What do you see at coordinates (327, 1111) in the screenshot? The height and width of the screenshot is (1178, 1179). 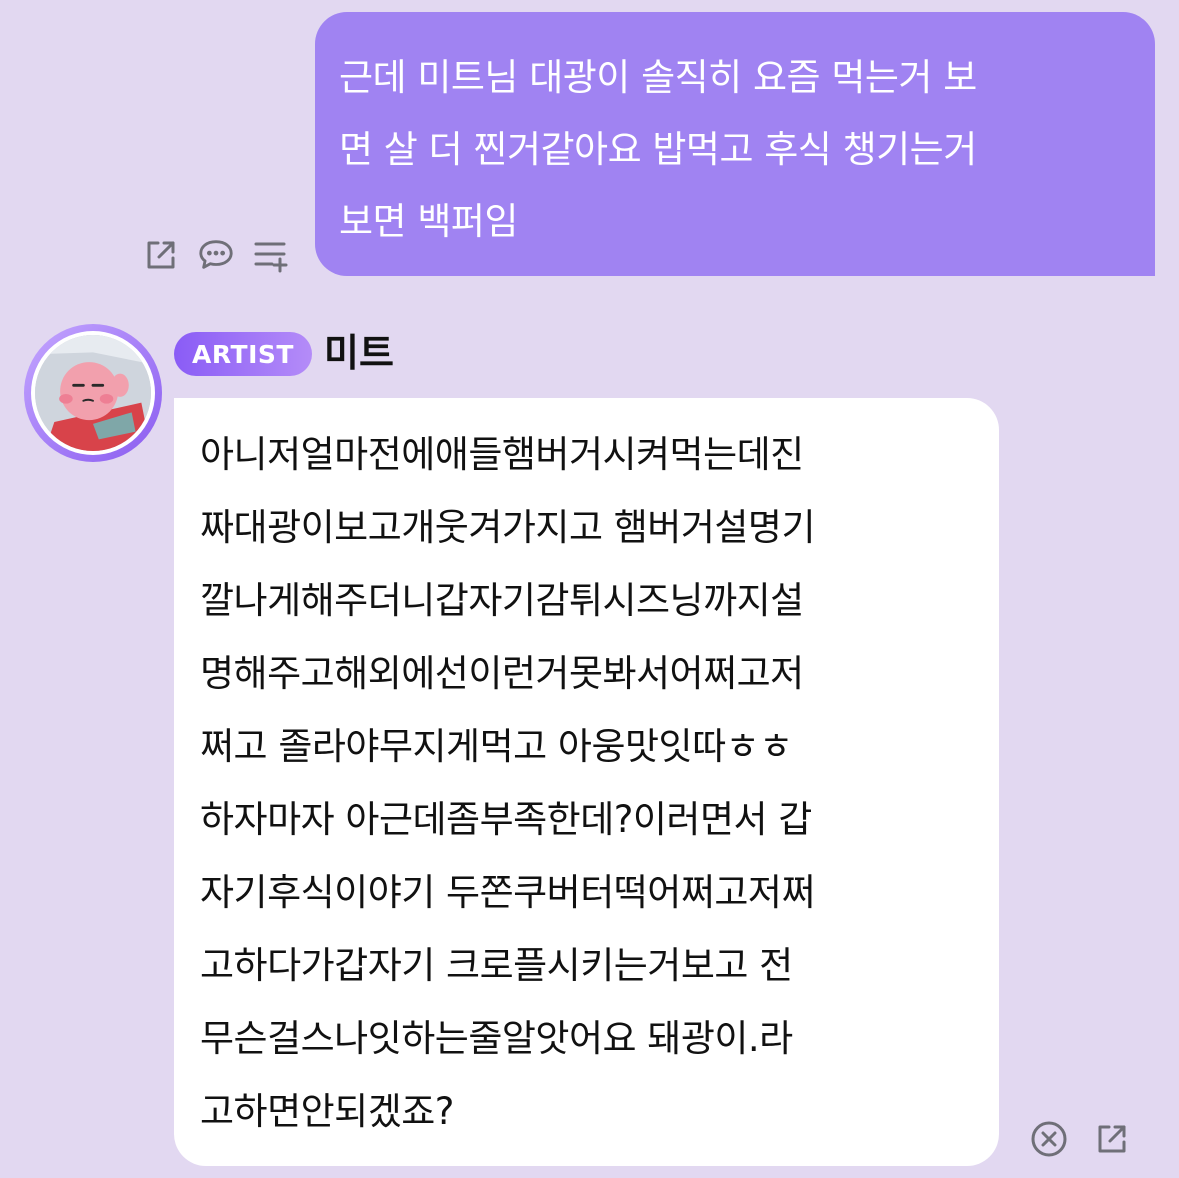 I see `received-message-line: 고하면안되겠죠?` at bounding box center [327, 1111].